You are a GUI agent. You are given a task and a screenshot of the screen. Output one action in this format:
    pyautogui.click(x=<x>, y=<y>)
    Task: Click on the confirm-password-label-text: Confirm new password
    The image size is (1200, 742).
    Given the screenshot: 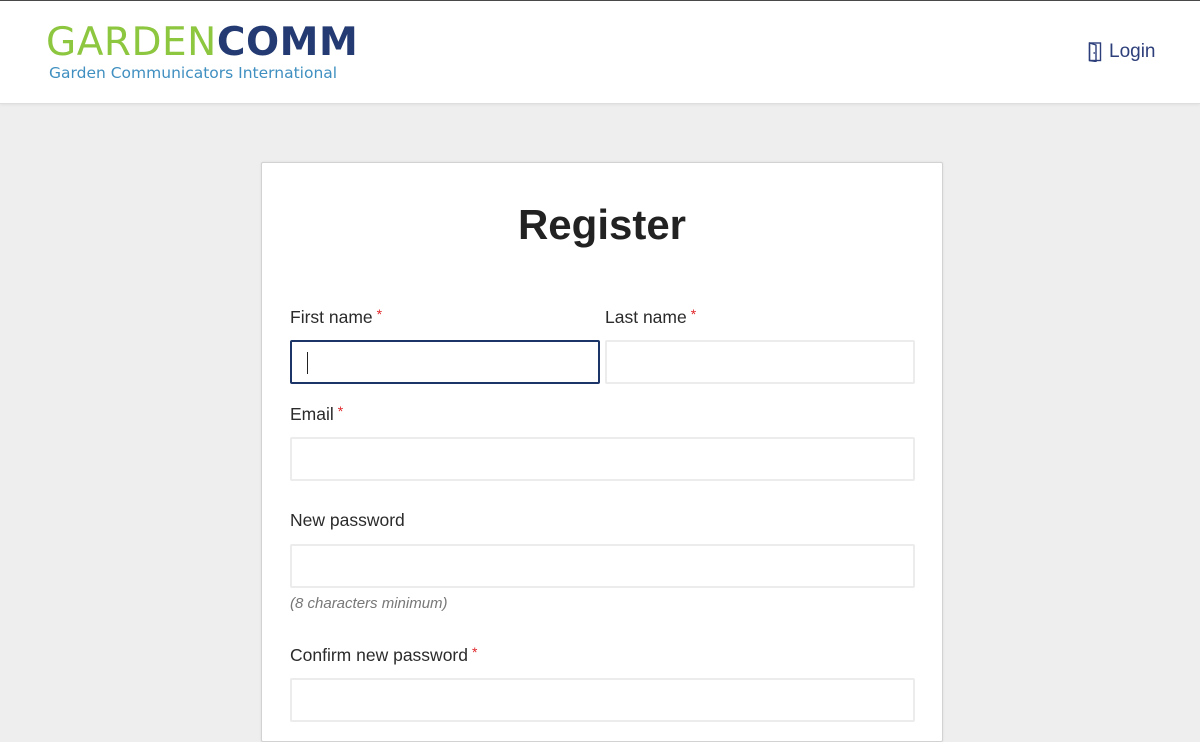 What is the action you would take?
    pyautogui.click(x=379, y=655)
    